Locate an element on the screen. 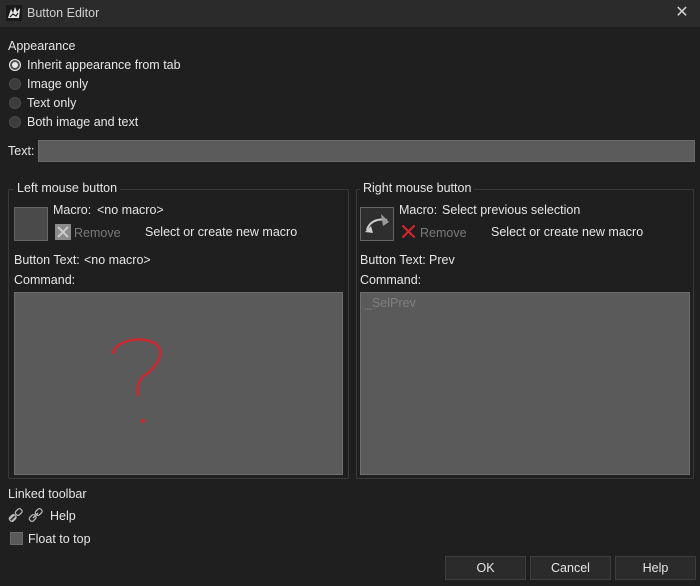  radio-both is located at coordinates (15, 122).